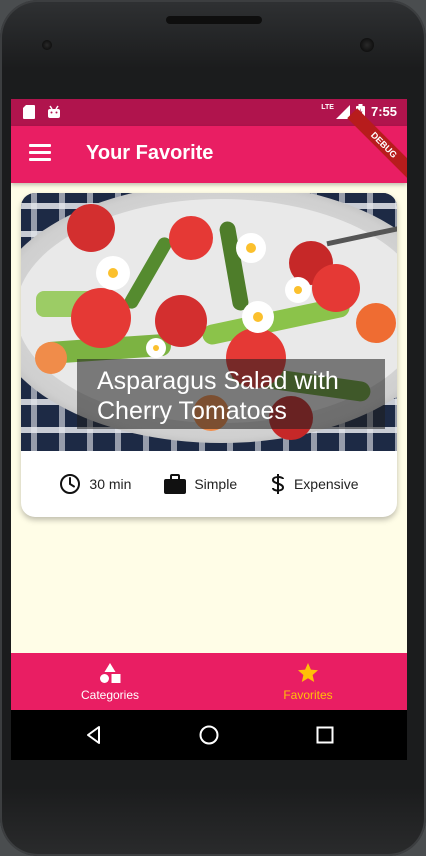  I want to click on nav-item-favorites: Favorites, so click(308, 681).